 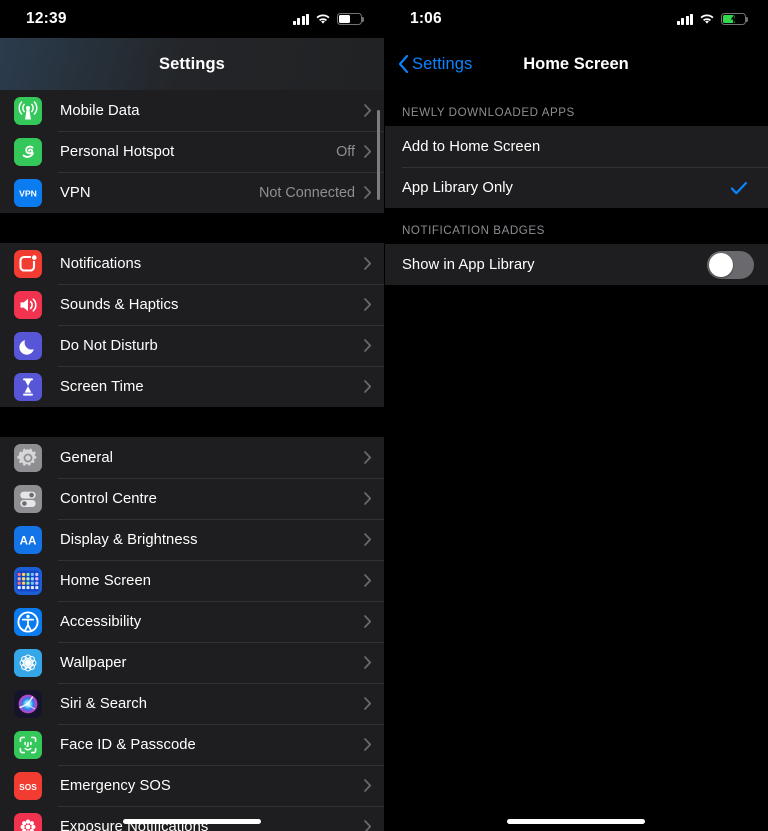 I want to click on section-group: Add to Home Screen App Library Only, so click(x=576, y=167).